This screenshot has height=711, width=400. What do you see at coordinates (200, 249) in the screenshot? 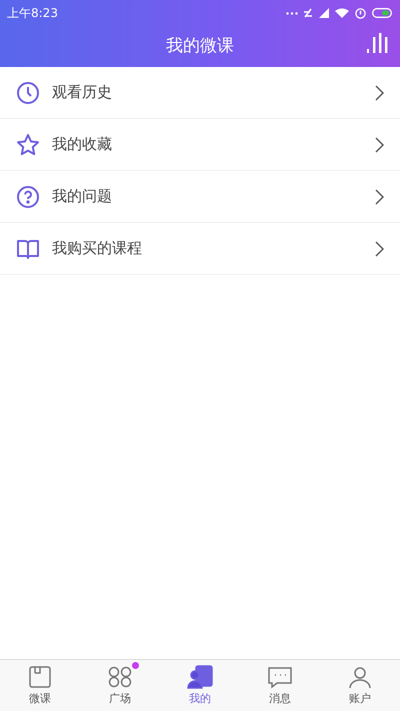
I see `menu-item: 我购买的课程` at bounding box center [200, 249].